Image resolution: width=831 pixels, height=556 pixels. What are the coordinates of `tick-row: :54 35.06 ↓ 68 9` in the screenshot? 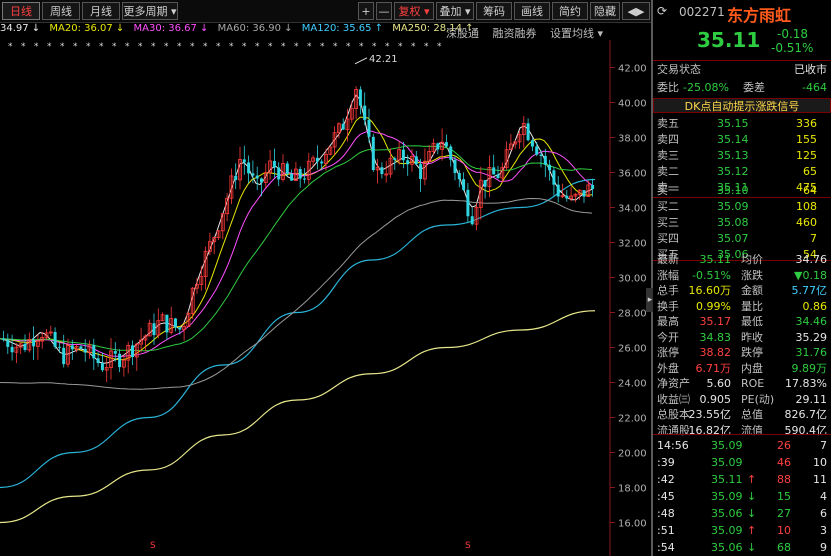 It's located at (742, 548).